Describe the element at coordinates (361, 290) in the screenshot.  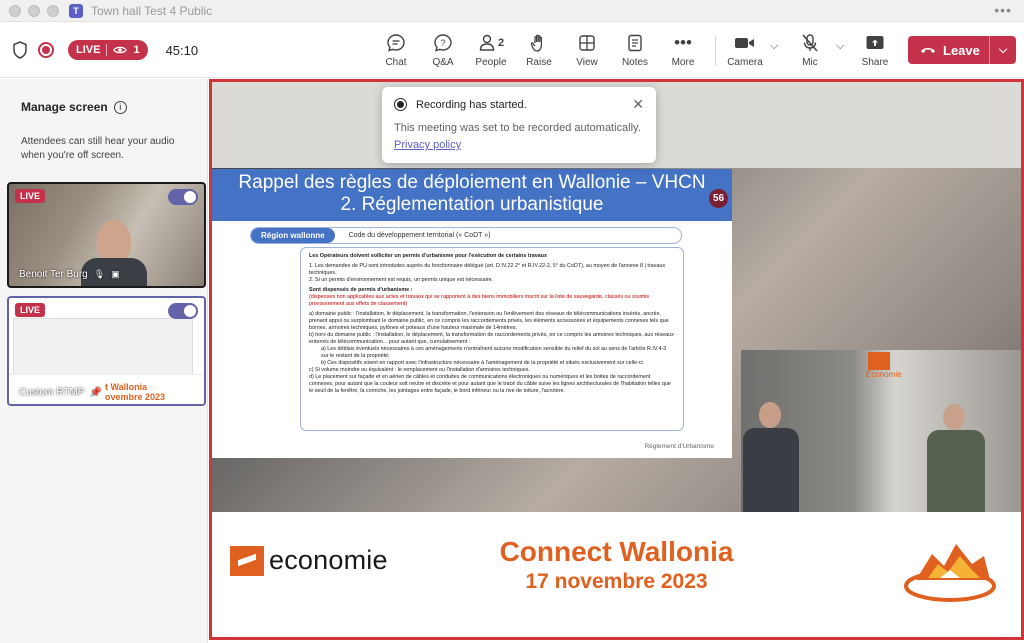
I see `slide-exempt-title: Sont dispensés de permis d'urbanisme :` at that location.